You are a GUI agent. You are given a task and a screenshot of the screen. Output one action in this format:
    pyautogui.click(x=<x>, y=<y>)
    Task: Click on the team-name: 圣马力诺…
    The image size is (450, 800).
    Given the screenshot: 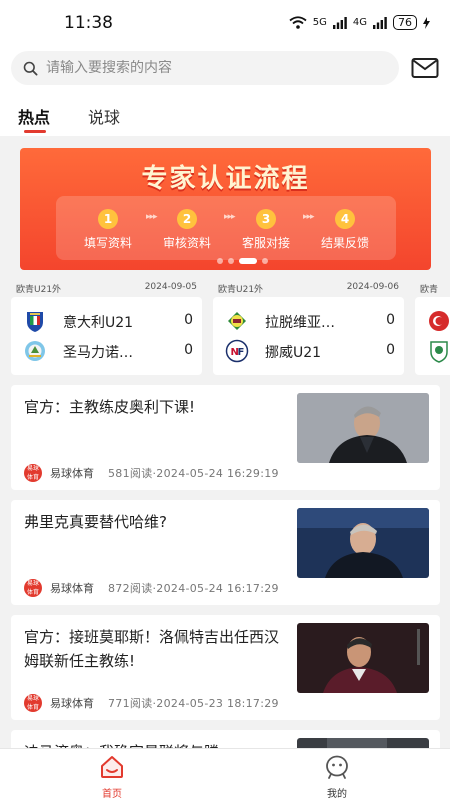 What is the action you would take?
    pyautogui.click(x=98, y=353)
    